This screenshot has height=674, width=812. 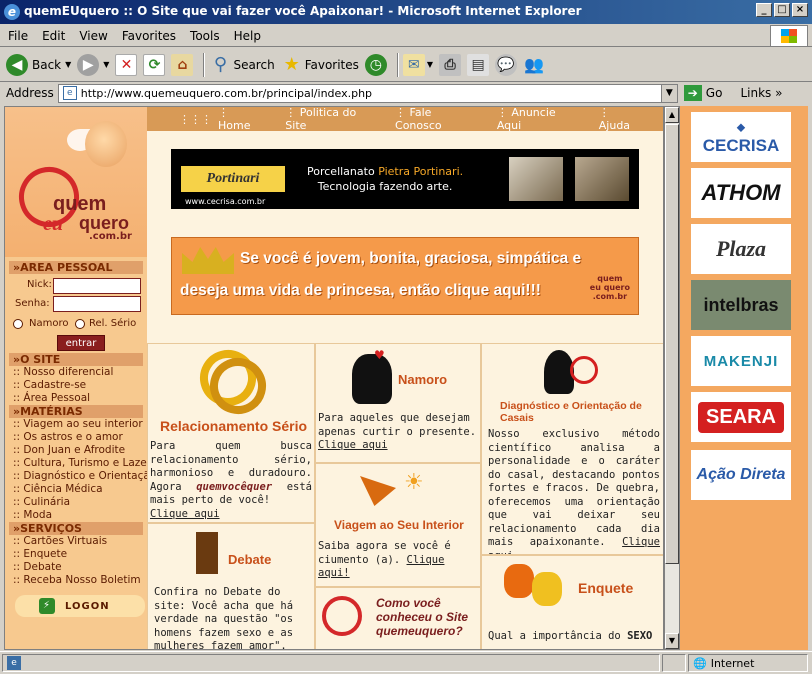 What do you see at coordinates (205, 36) in the screenshot?
I see `menu-tools: Tools` at bounding box center [205, 36].